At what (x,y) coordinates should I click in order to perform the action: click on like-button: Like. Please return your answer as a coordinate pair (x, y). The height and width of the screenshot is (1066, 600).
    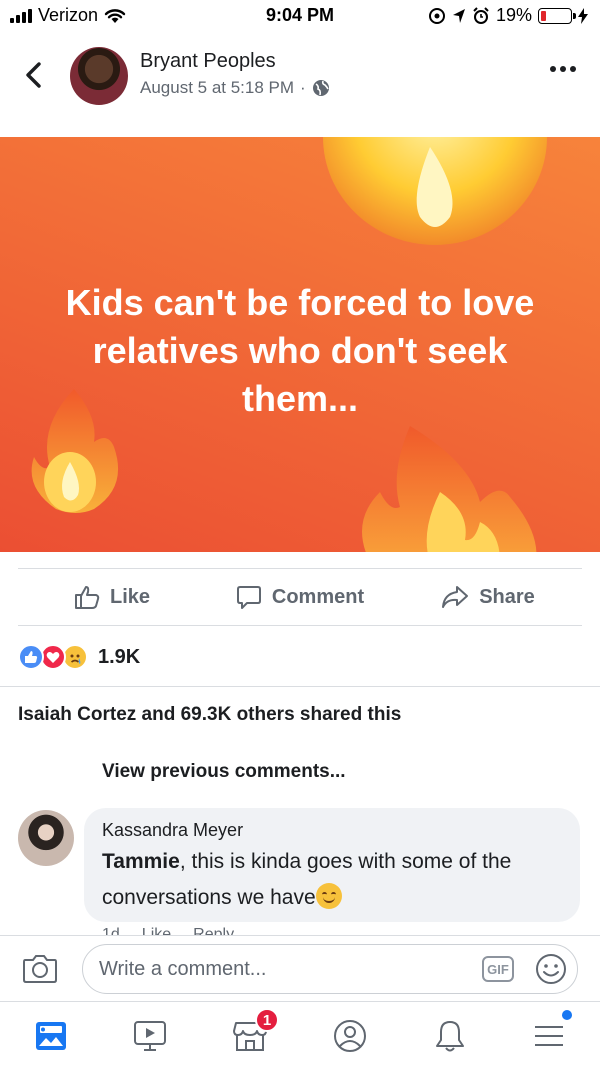
    Looking at the image, I should click on (112, 597).